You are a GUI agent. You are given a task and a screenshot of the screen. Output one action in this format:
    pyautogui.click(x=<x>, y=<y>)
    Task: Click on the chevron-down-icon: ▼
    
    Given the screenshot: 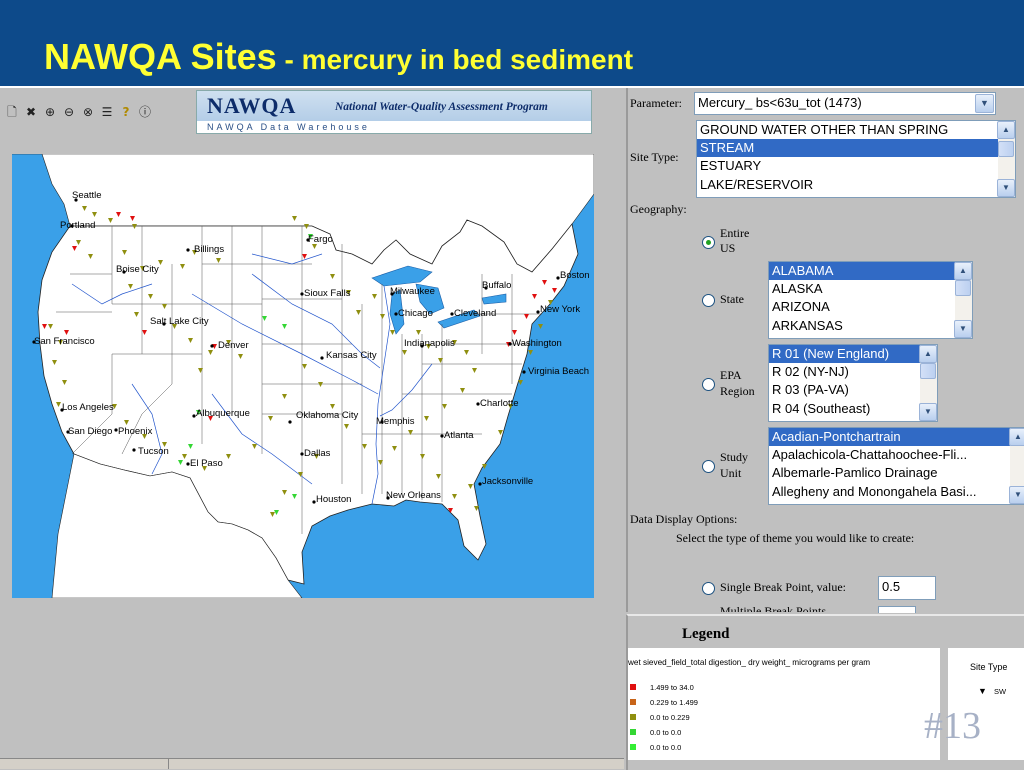 What is the action you would take?
    pyautogui.click(x=984, y=103)
    